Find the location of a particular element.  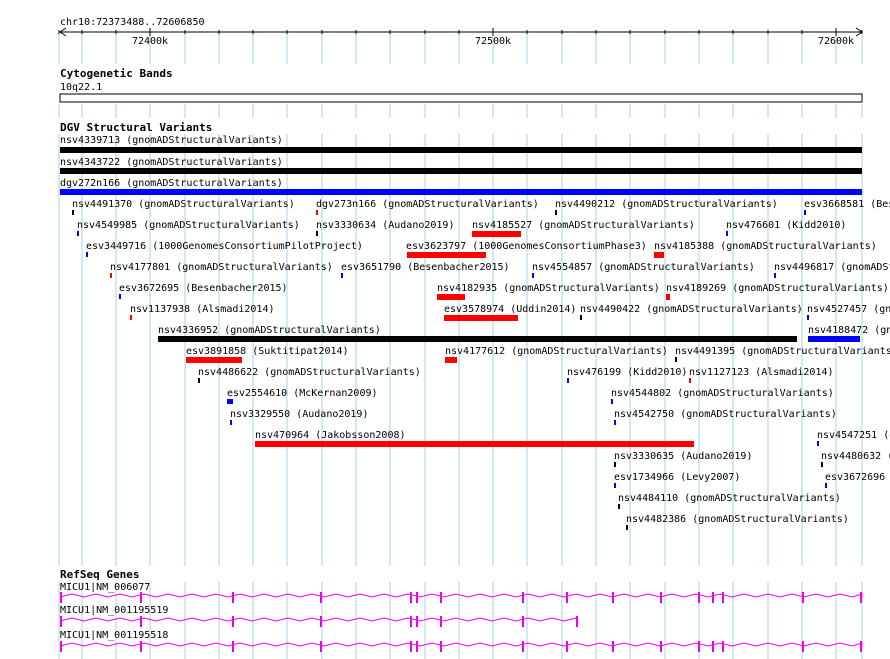

dgv-feature-label: nsv4182935 (gnomADStructuralVariants) is located at coordinates (548, 288).